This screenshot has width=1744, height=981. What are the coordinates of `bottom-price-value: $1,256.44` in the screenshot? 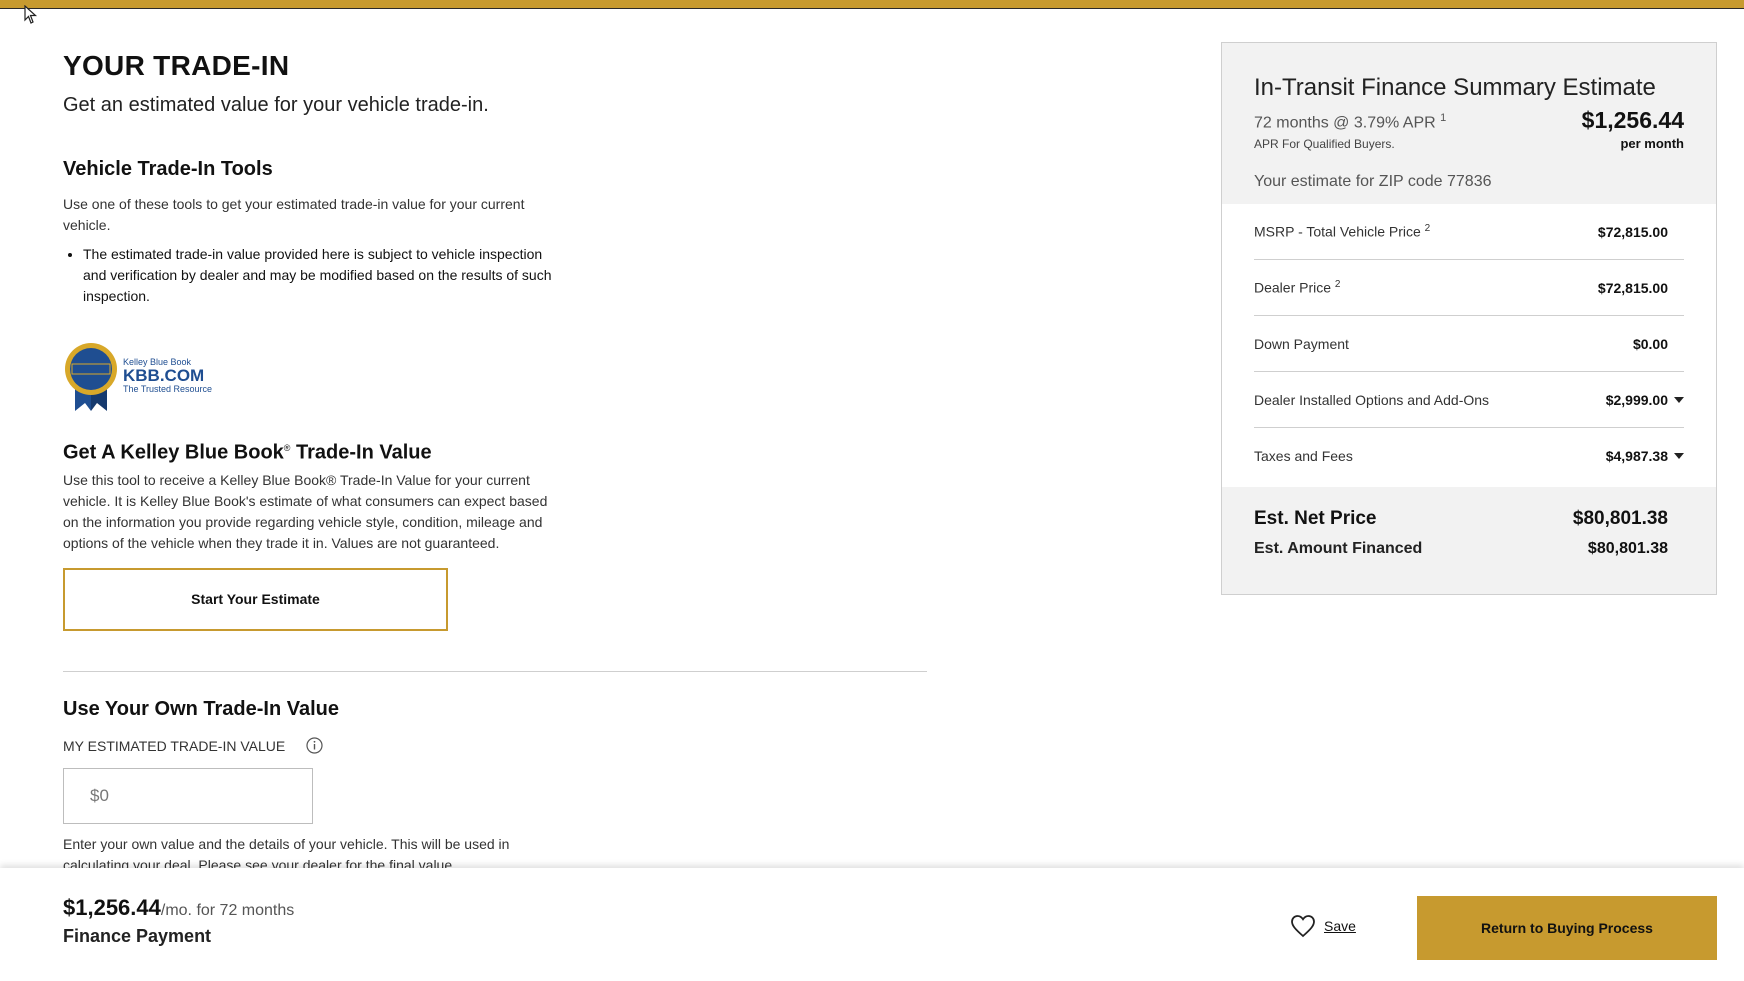 It's located at (112, 907).